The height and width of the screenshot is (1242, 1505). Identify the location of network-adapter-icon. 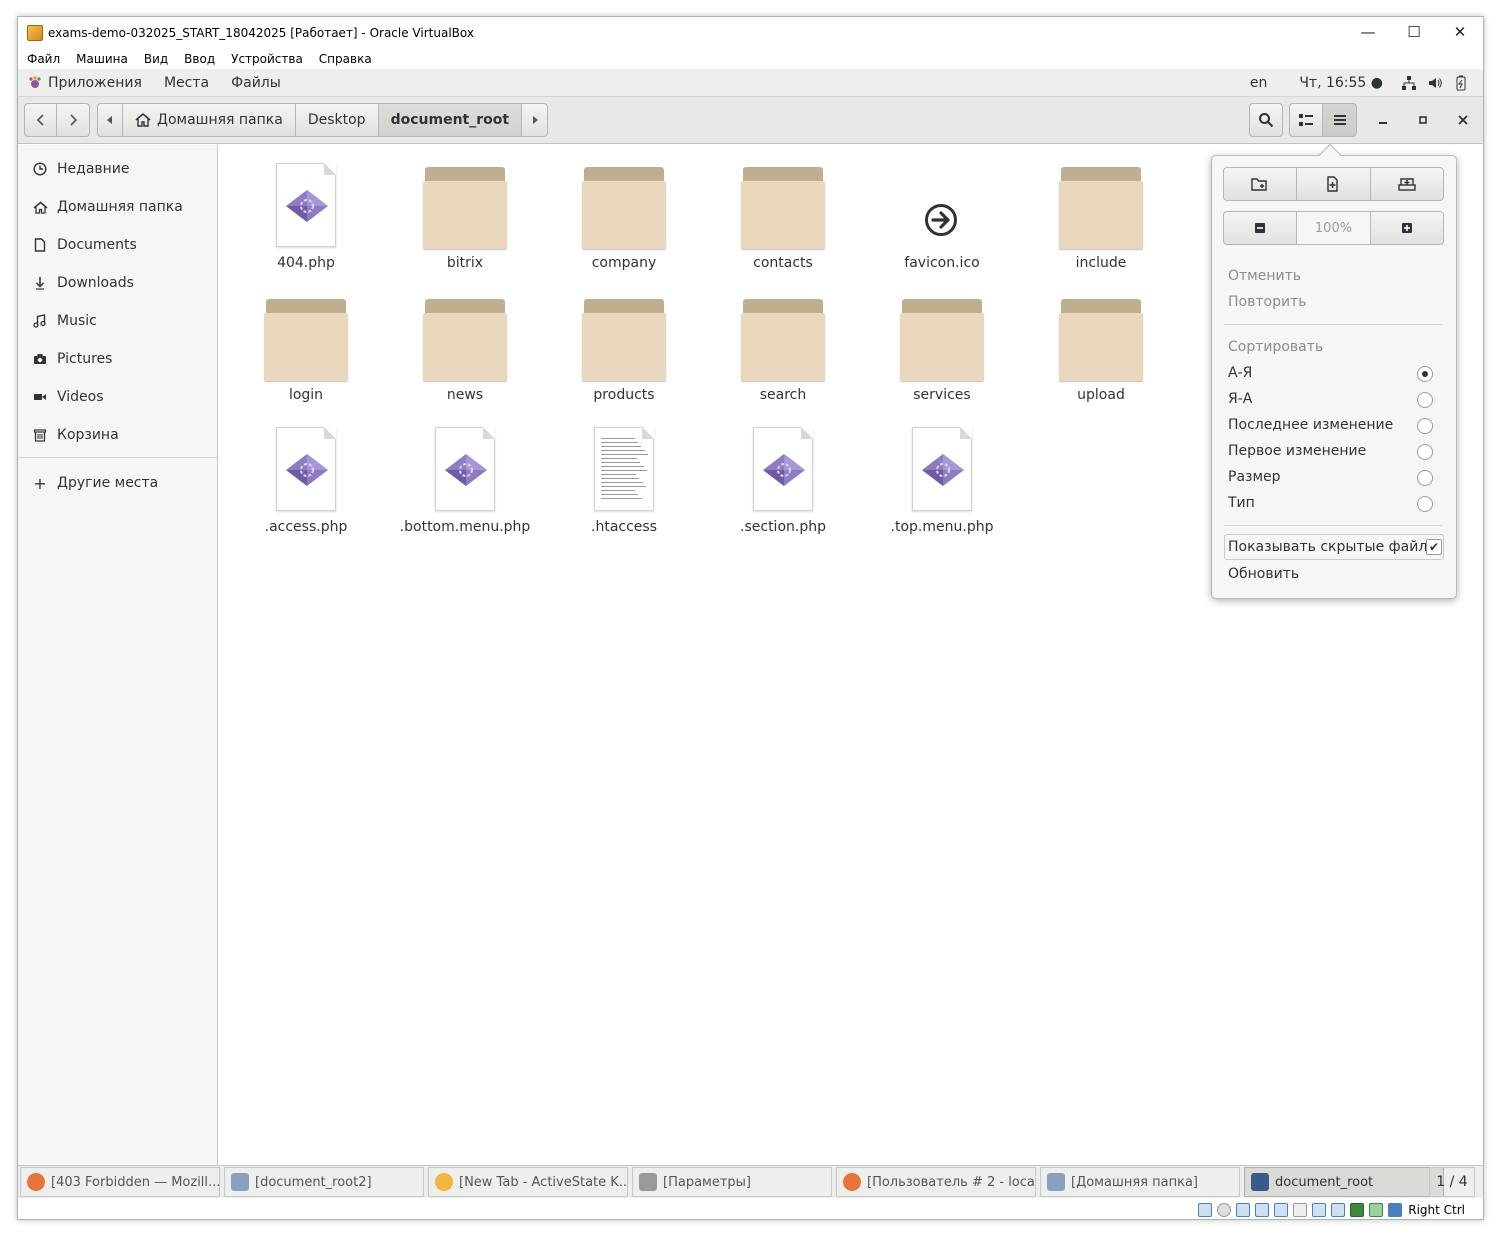
(1262, 1209).